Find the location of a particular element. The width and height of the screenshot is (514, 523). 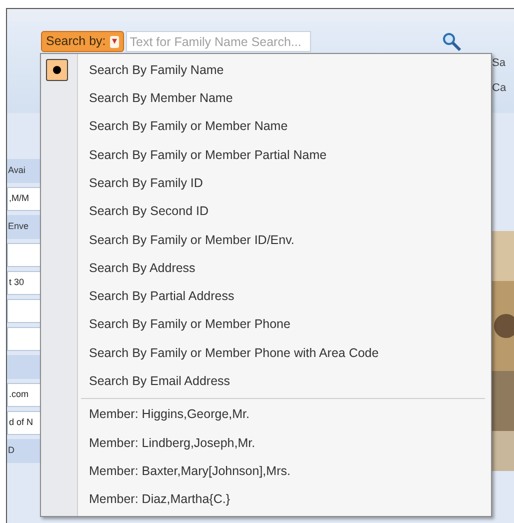

member-menu-item: Member: Lindberg,Joseph,Mr. is located at coordinates (266, 443).